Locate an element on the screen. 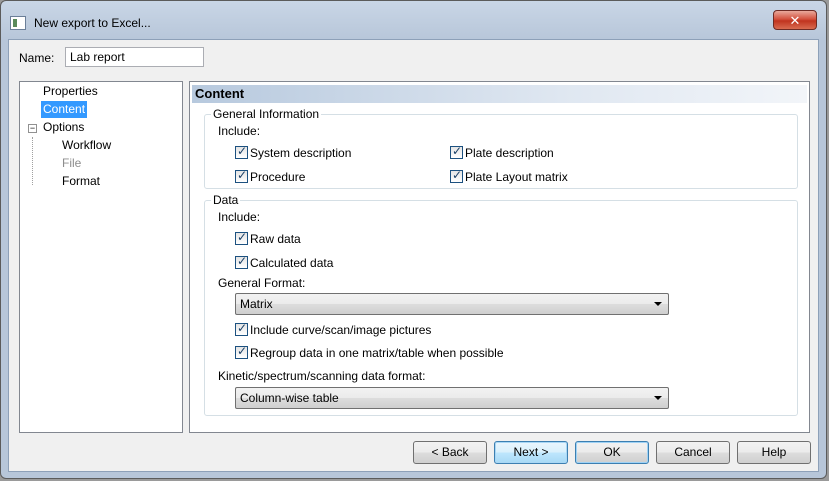 This screenshot has height=481, width=829. procedure-checkbox is located at coordinates (241, 175).